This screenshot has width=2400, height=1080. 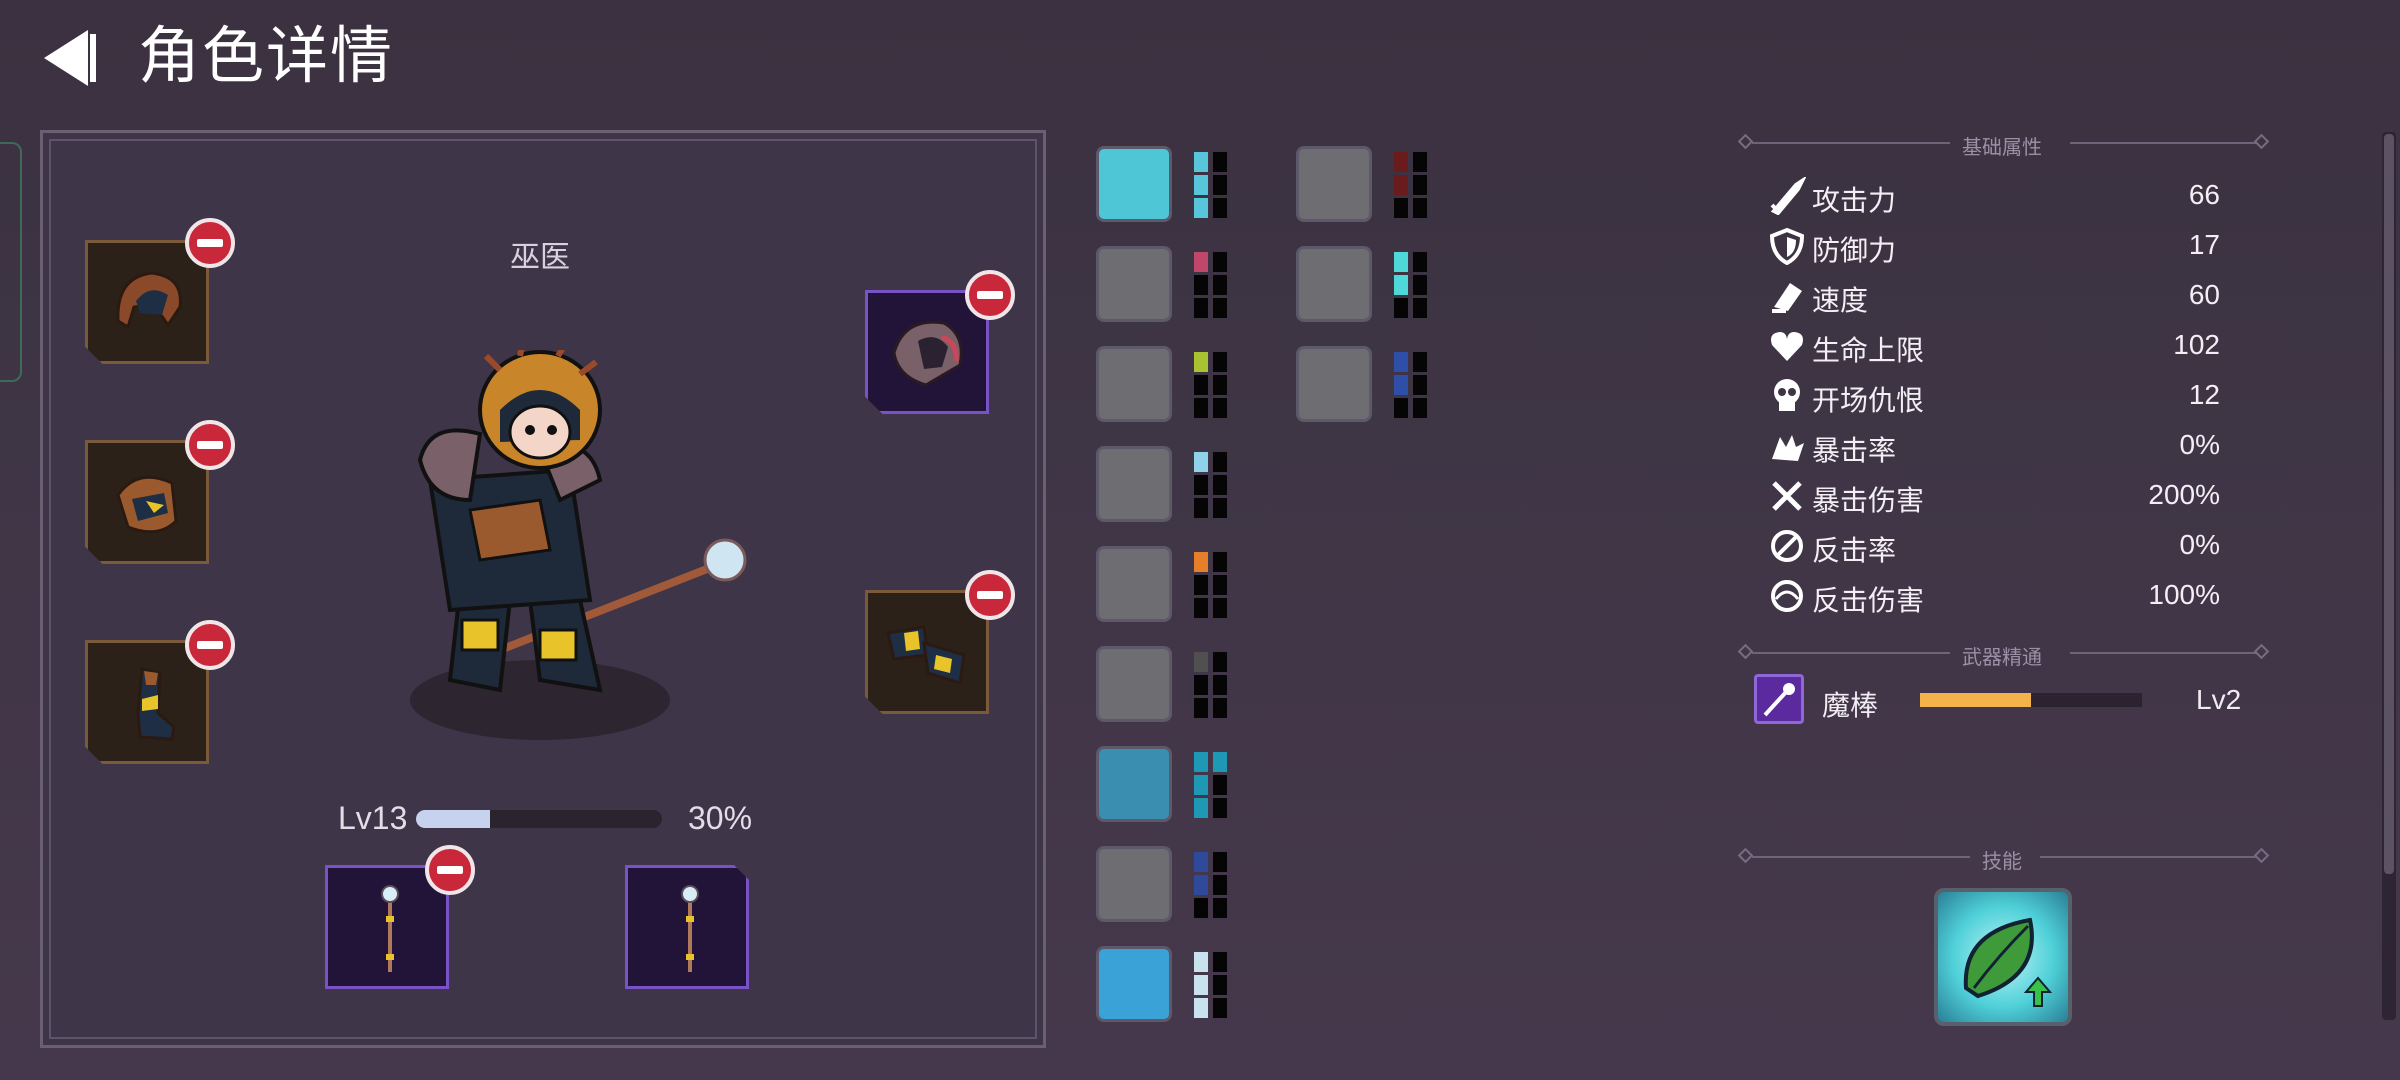 What do you see at coordinates (1787, 596) in the screenshot?
I see `spiral-icon` at bounding box center [1787, 596].